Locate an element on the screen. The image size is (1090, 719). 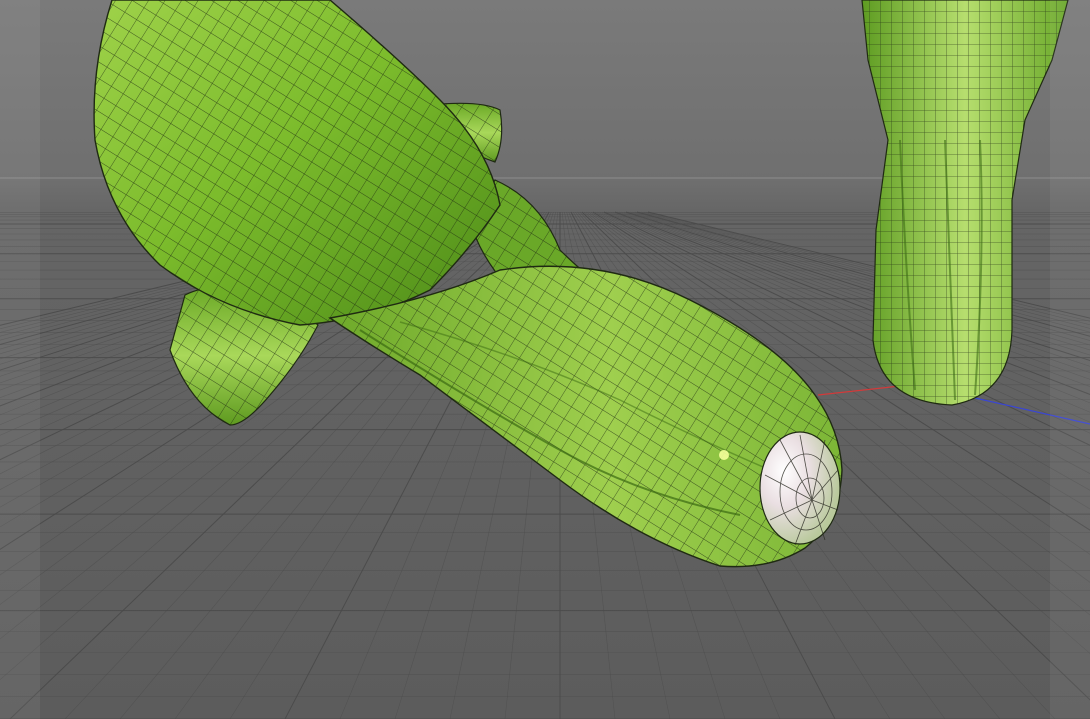
specular-highlight is located at coordinates (724, 455).